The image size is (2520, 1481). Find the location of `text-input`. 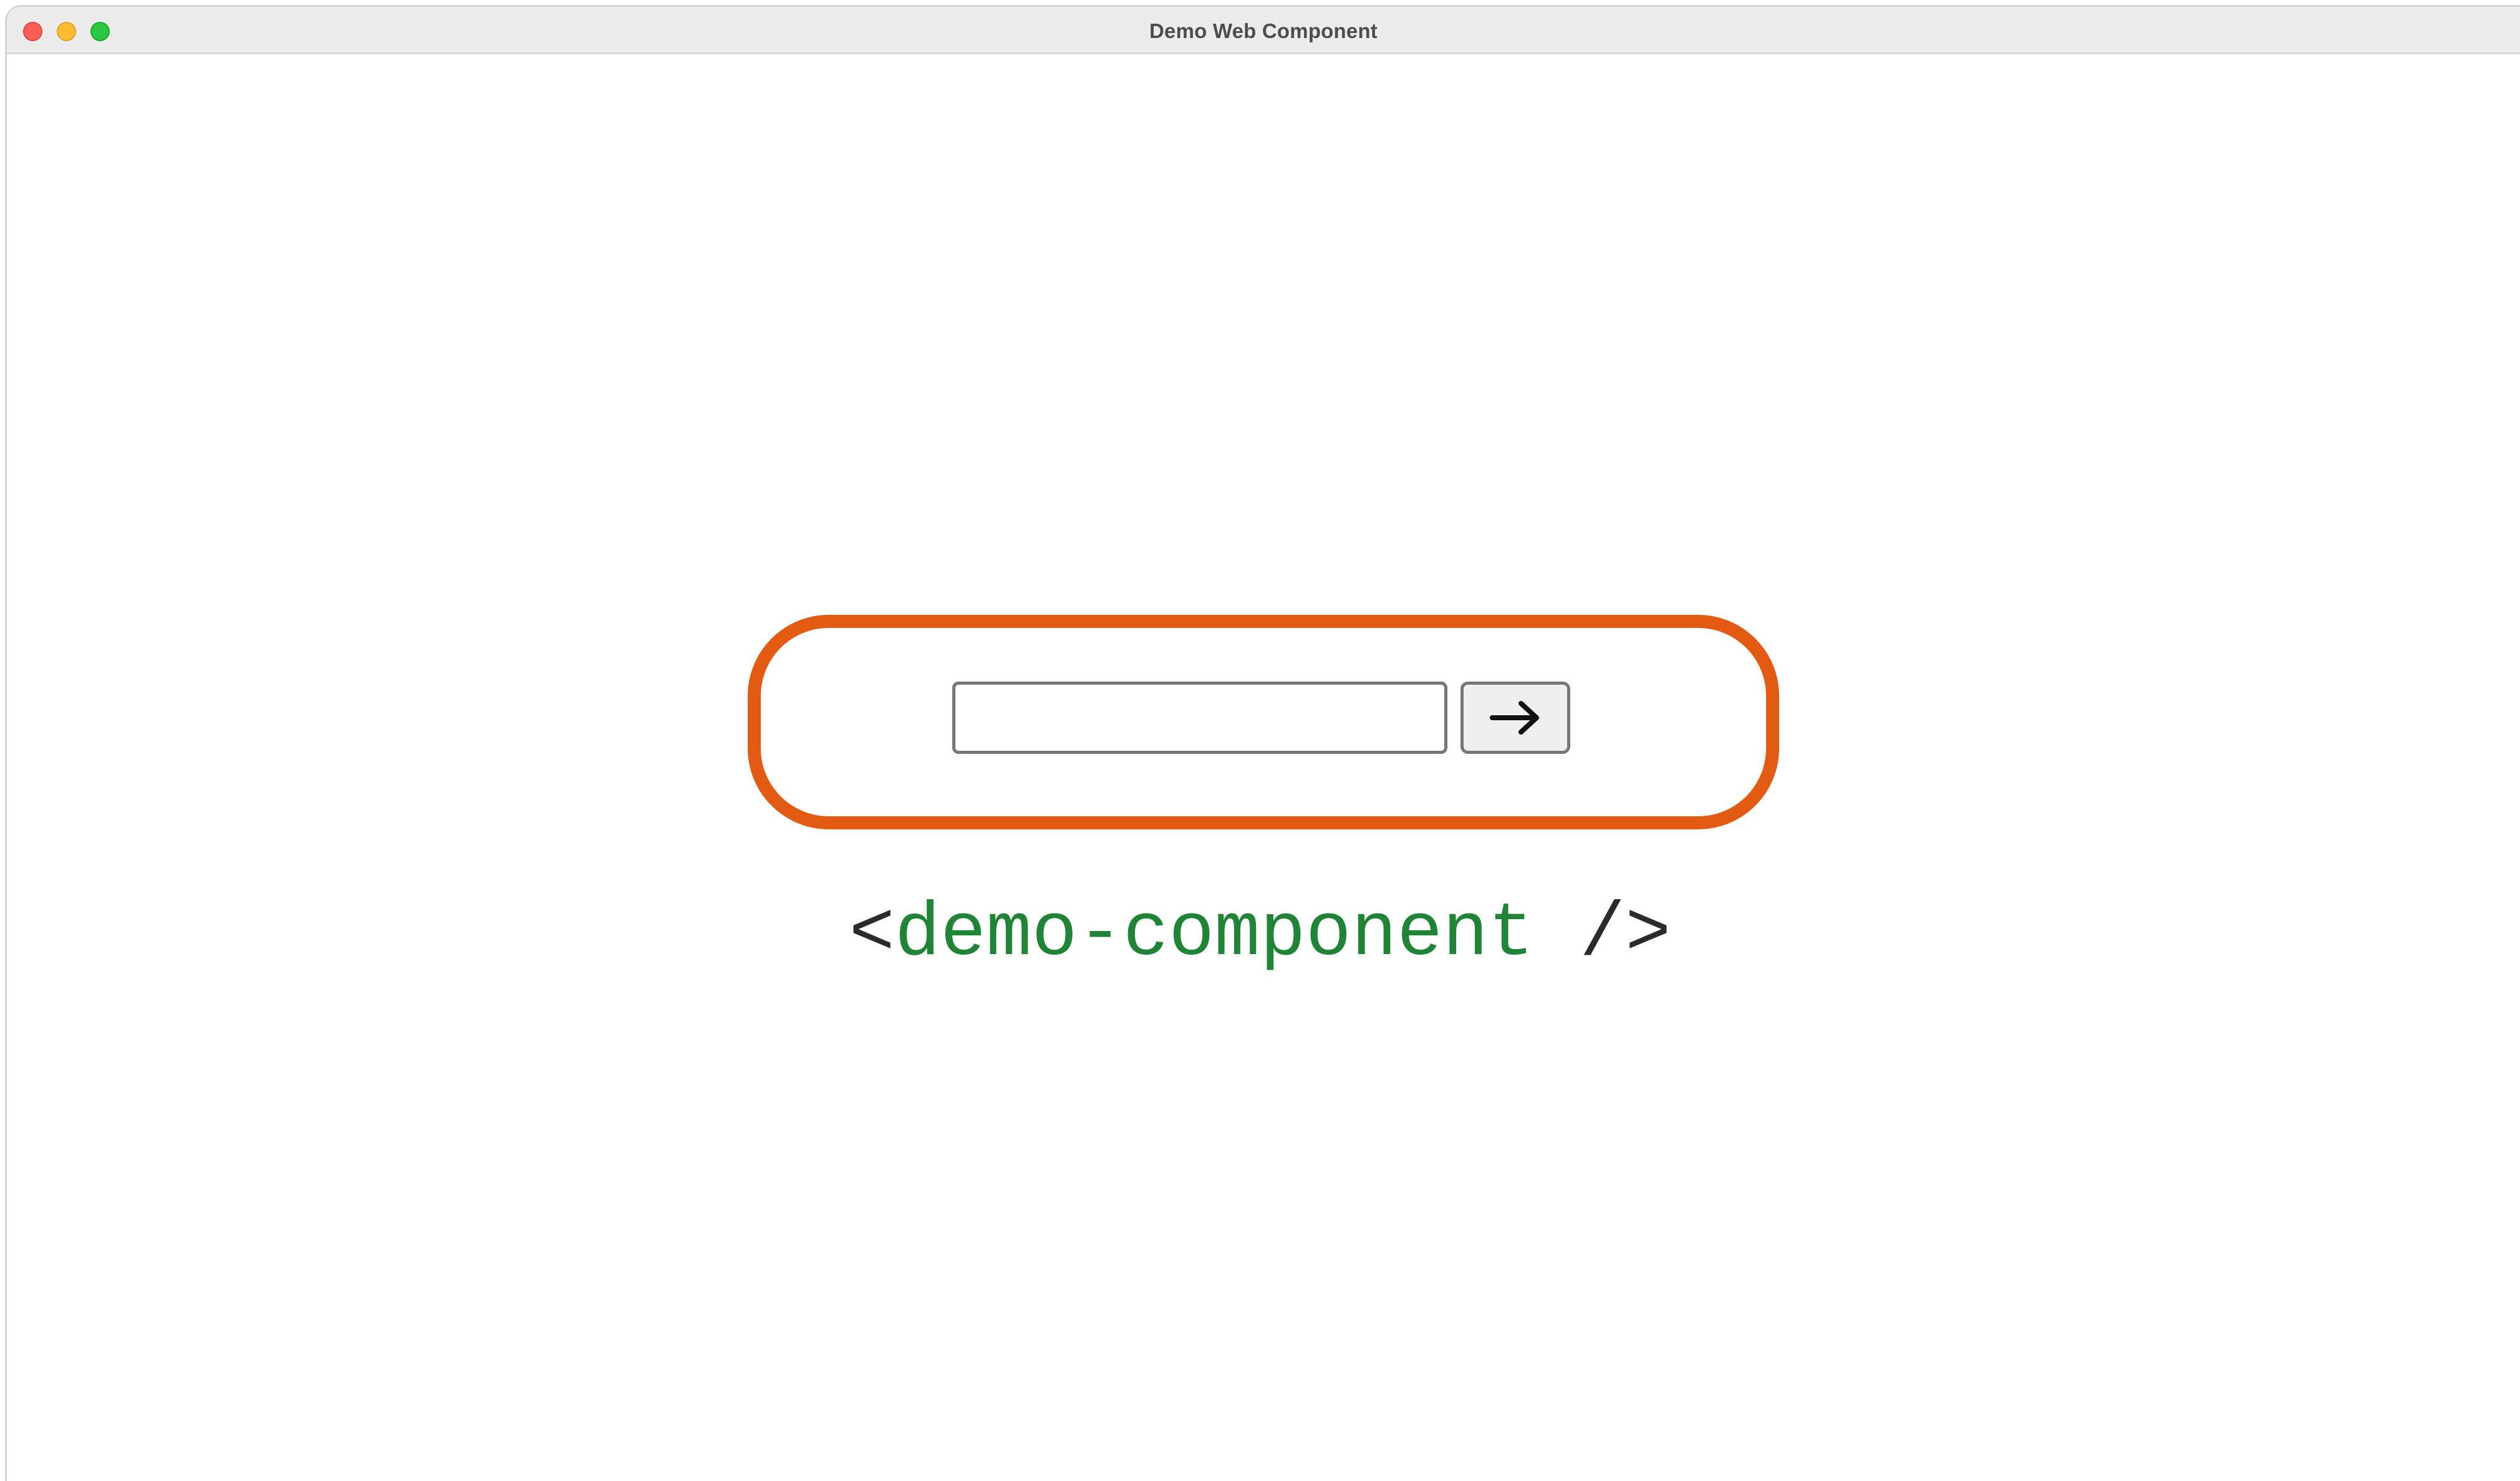

text-input is located at coordinates (1199, 718).